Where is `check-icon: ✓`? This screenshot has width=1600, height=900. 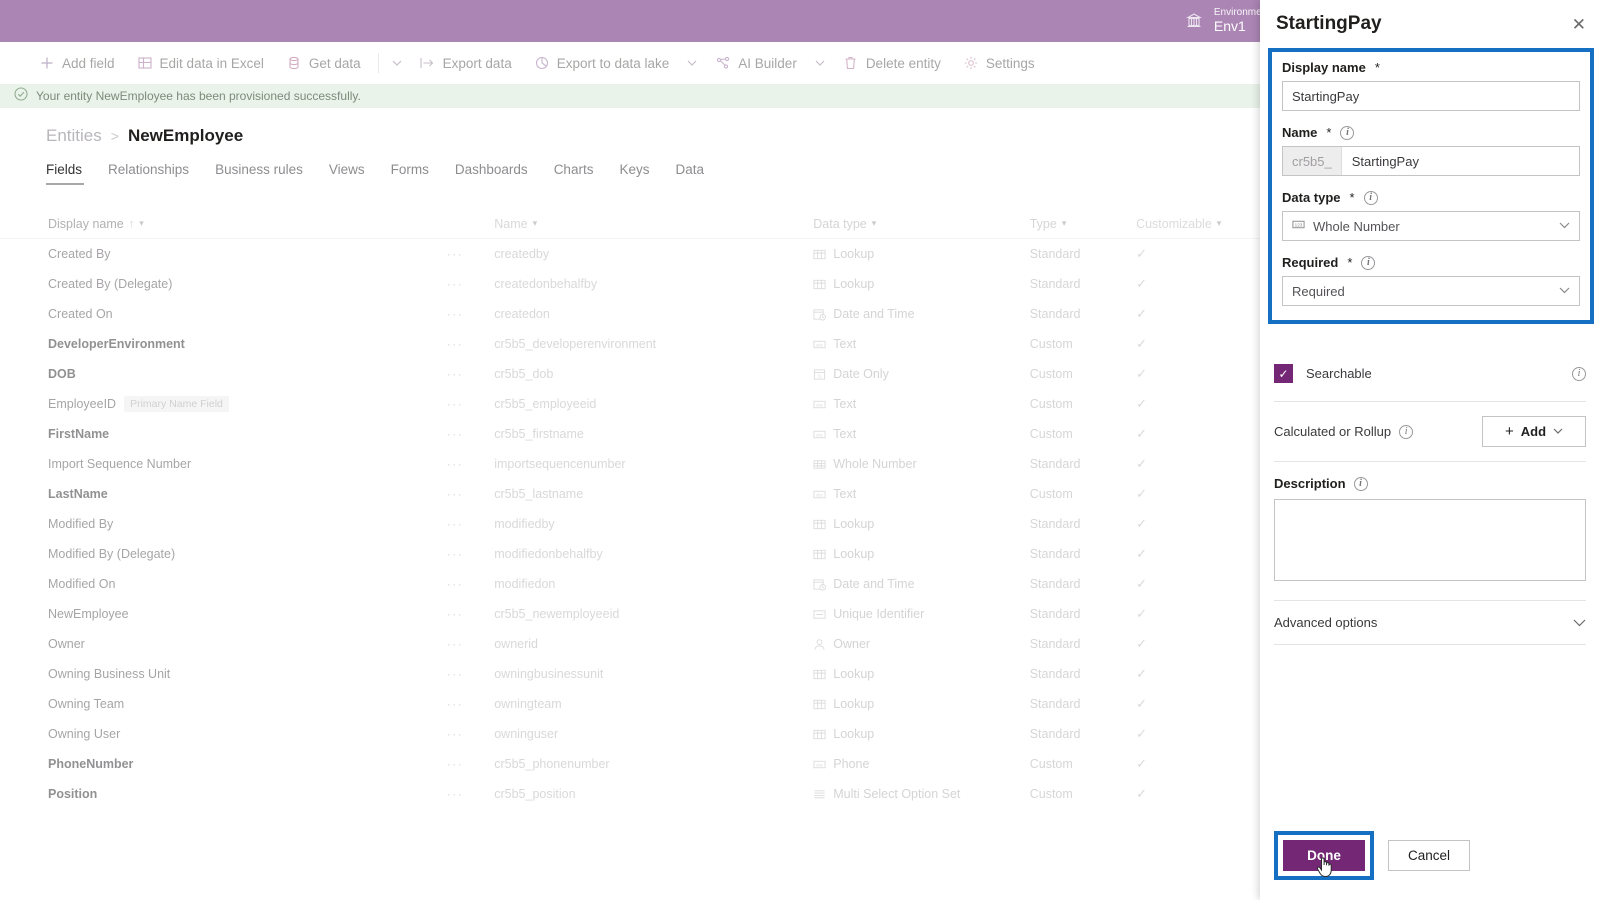 check-icon: ✓ is located at coordinates (1141, 613).